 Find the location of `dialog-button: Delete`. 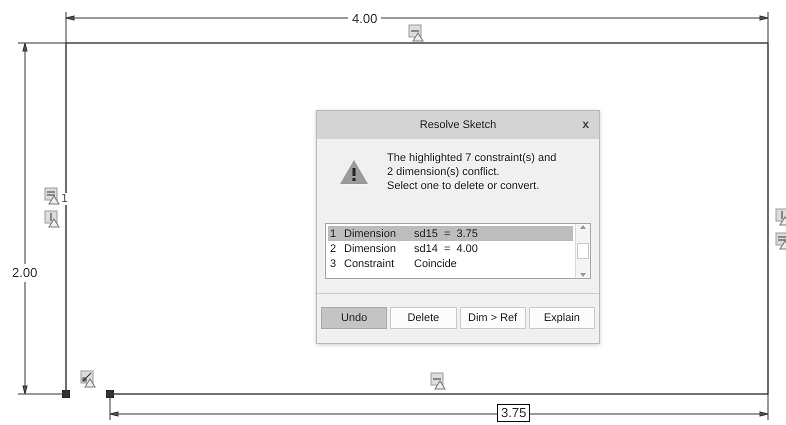

dialog-button: Delete is located at coordinates (423, 318).